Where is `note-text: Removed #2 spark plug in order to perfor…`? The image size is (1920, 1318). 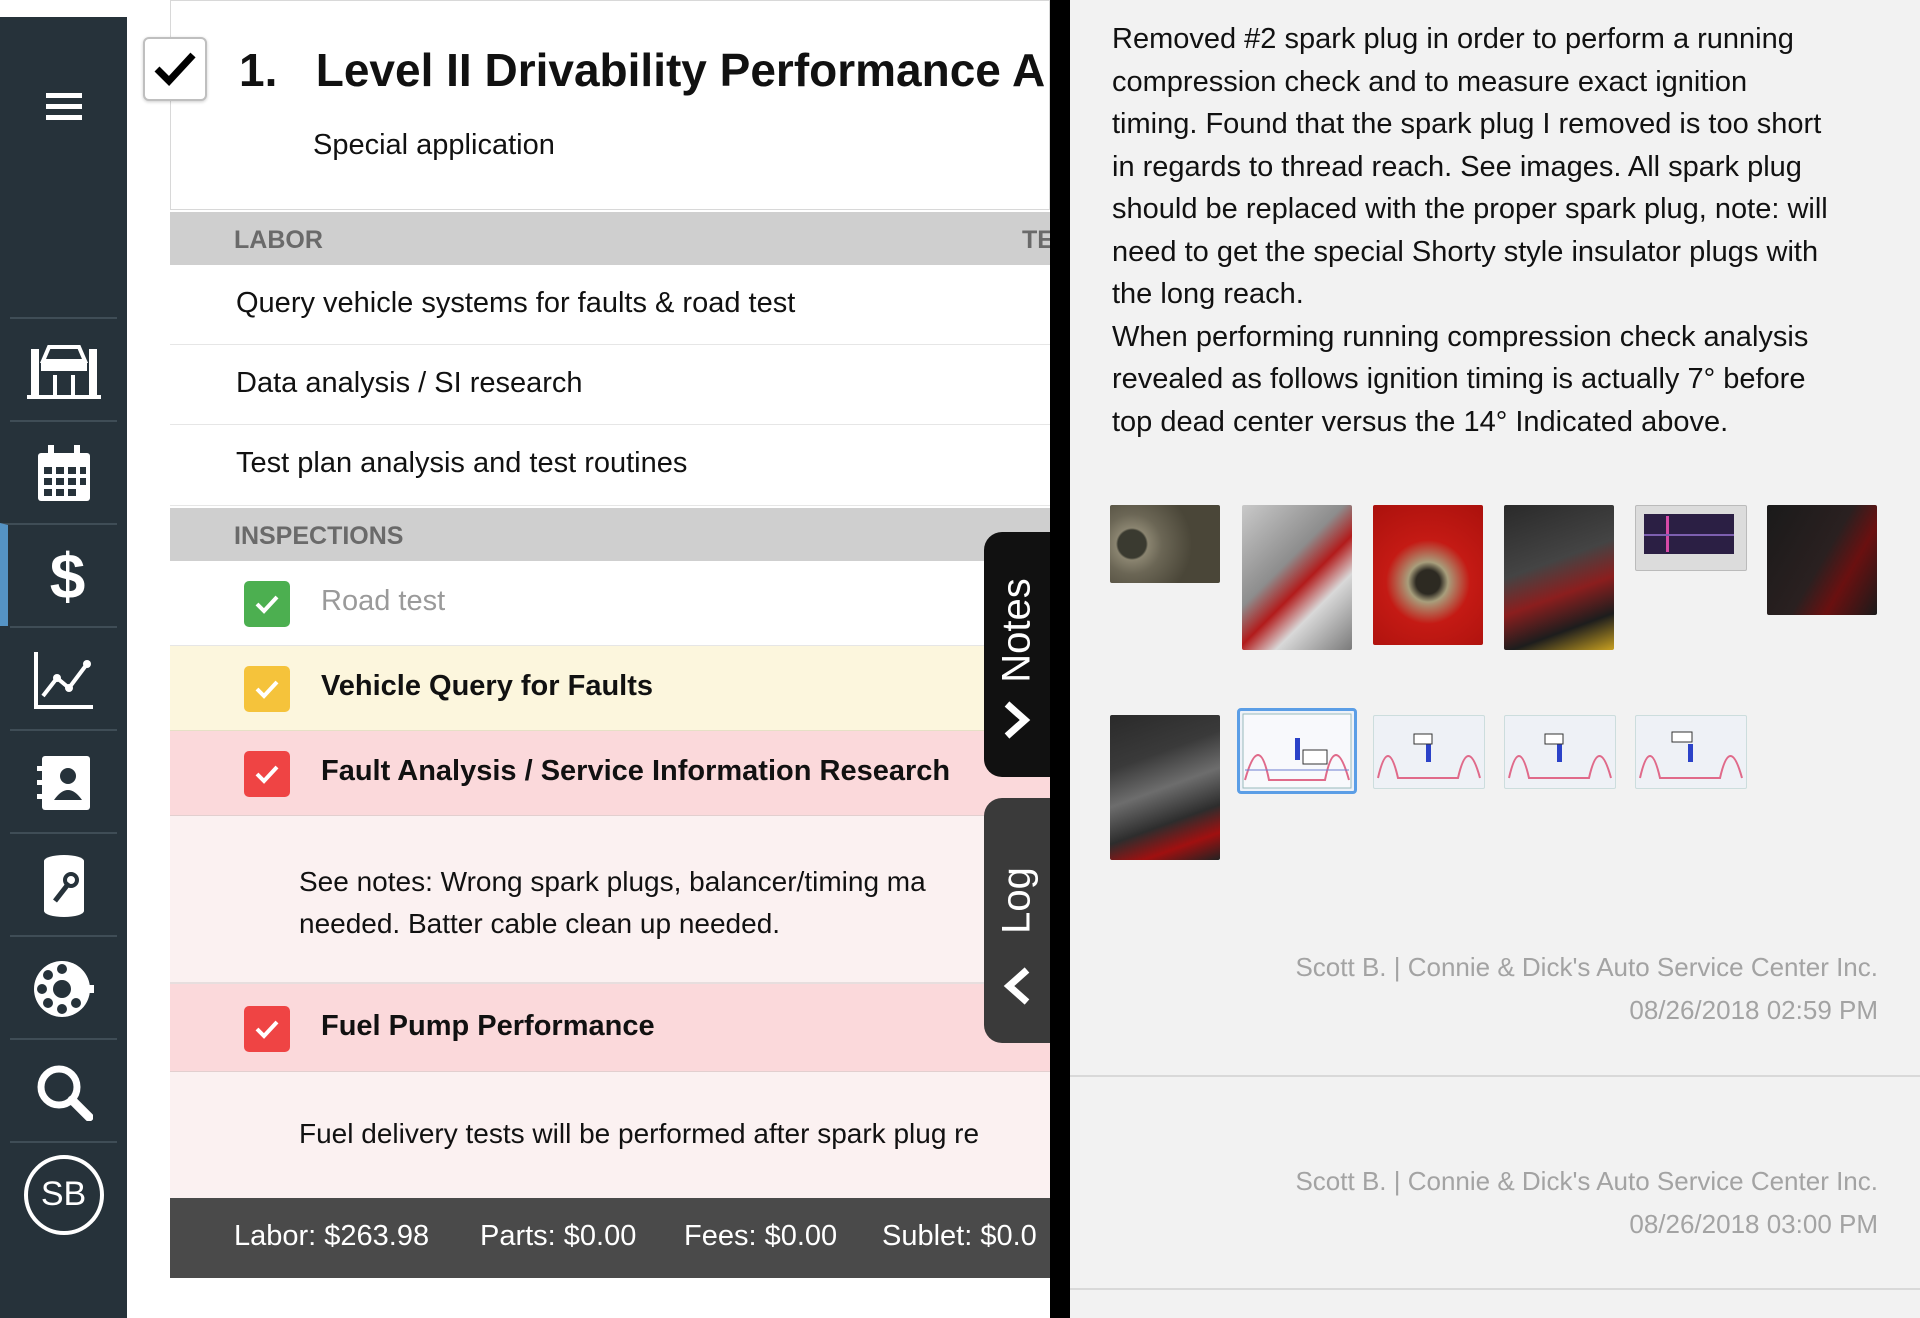
note-text: Removed #2 spark plug in order to perfor… is located at coordinates (1507, 230).